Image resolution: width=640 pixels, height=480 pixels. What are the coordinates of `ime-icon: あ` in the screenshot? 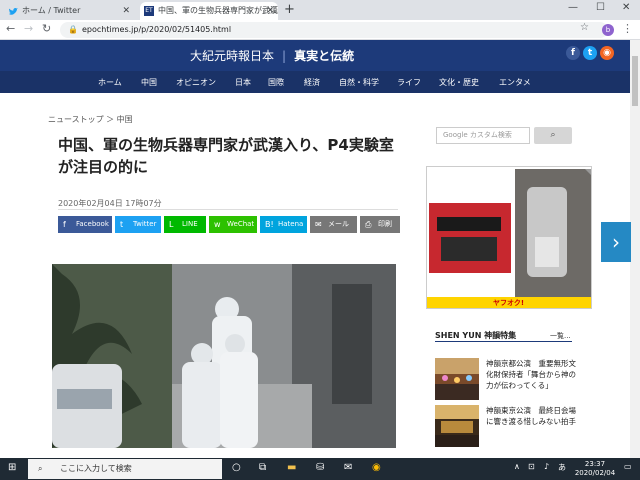 It's located at (562, 467).